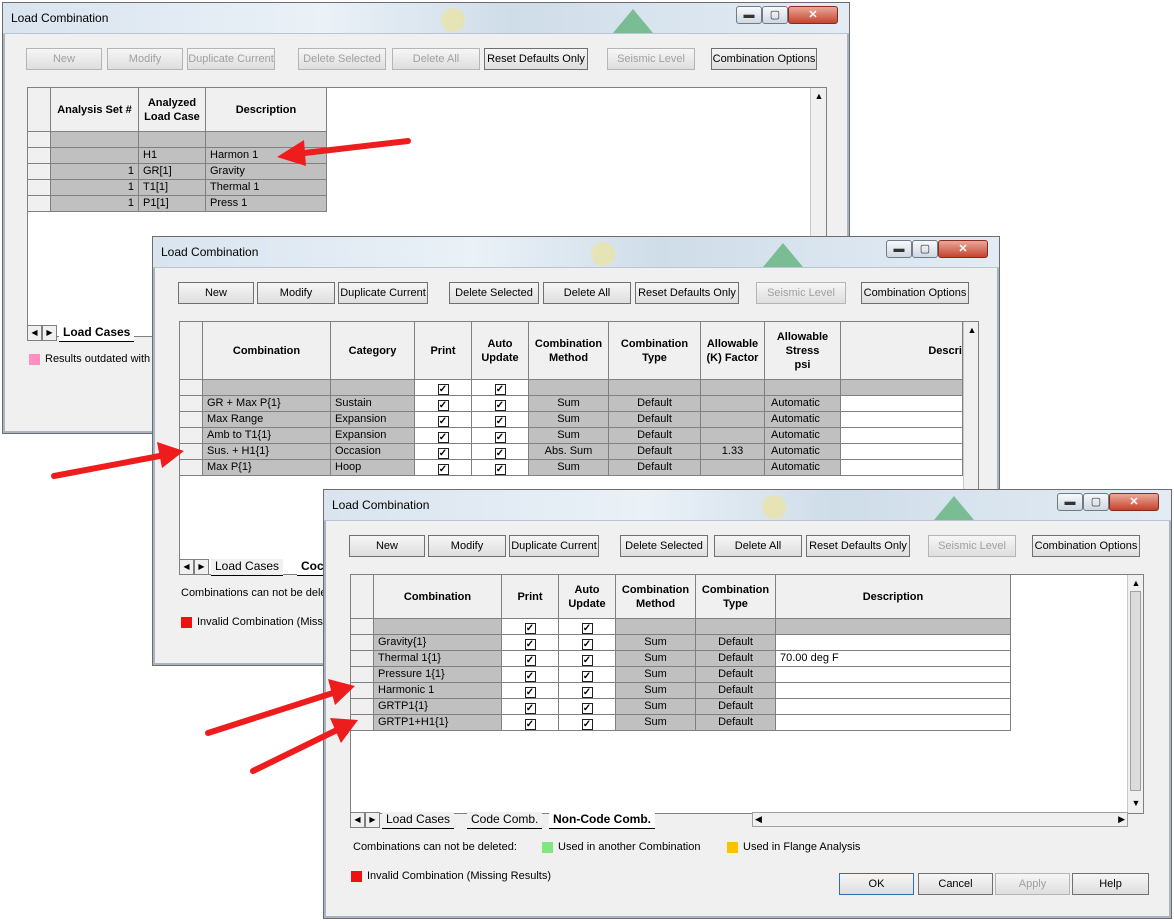 The image size is (1174, 921). What do you see at coordinates (1121, 819) in the screenshot?
I see `scroll-right-icon: ▶` at bounding box center [1121, 819].